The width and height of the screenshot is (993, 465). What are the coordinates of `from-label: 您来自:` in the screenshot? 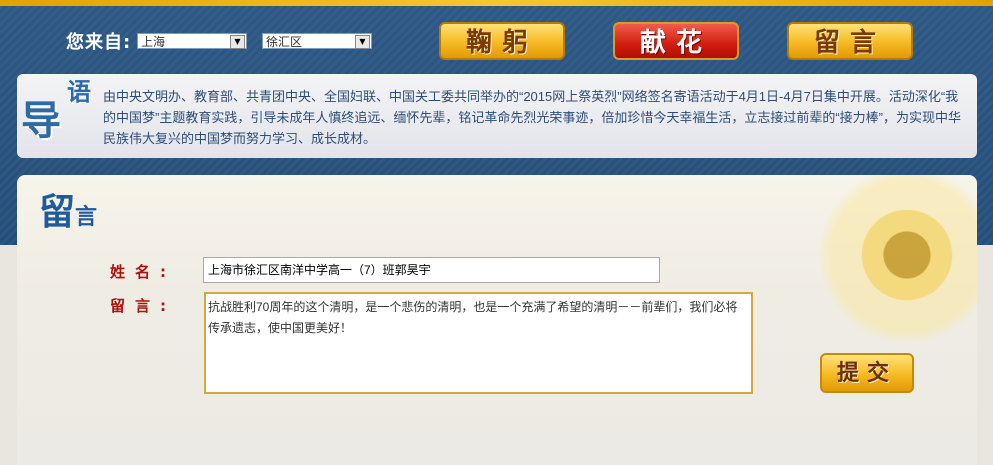 It's located at (99, 42).